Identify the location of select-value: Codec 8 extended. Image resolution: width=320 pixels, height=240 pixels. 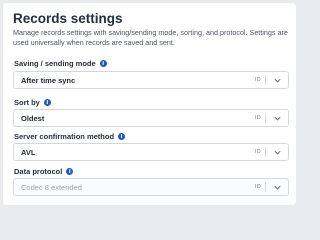
(51, 187).